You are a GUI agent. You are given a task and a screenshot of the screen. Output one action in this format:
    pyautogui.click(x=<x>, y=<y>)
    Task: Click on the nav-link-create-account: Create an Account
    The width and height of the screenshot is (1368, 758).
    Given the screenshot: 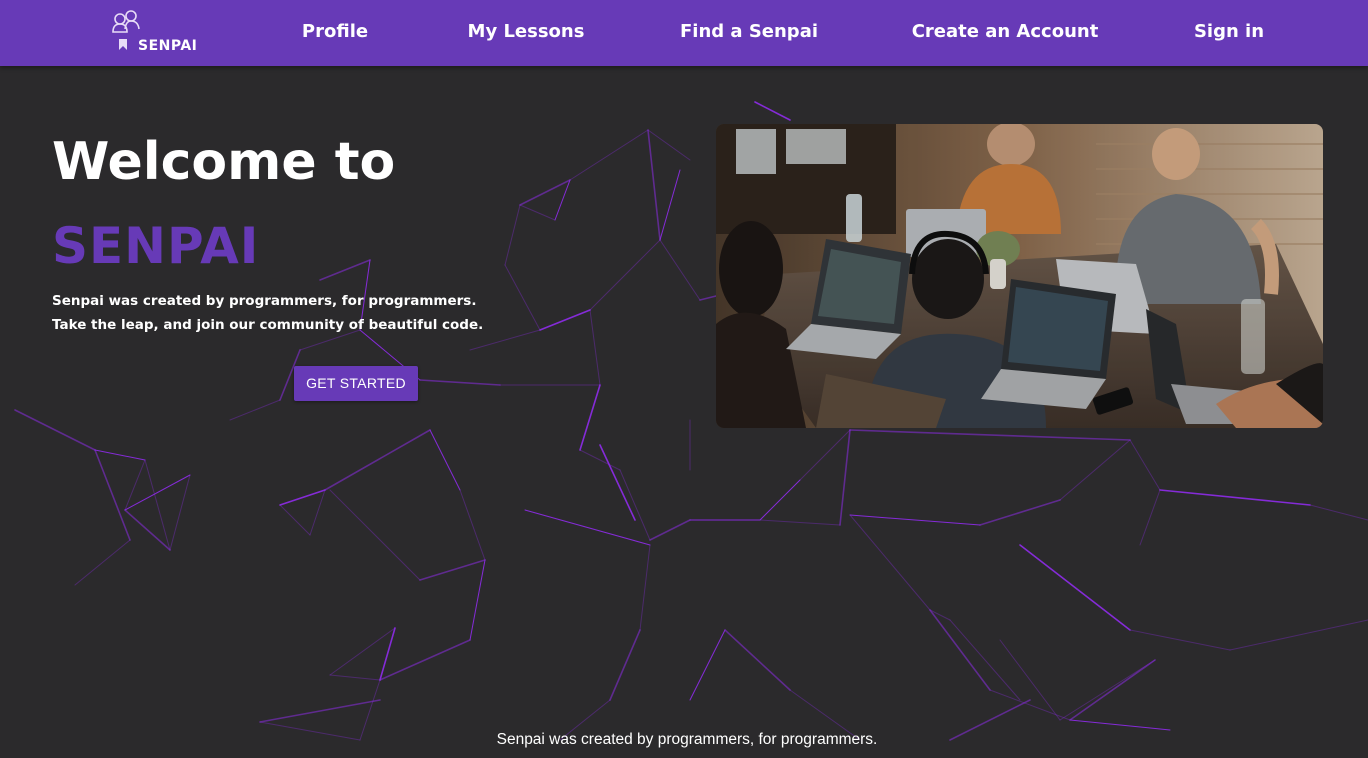 What is the action you would take?
    pyautogui.click(x=1005, y=32)
    